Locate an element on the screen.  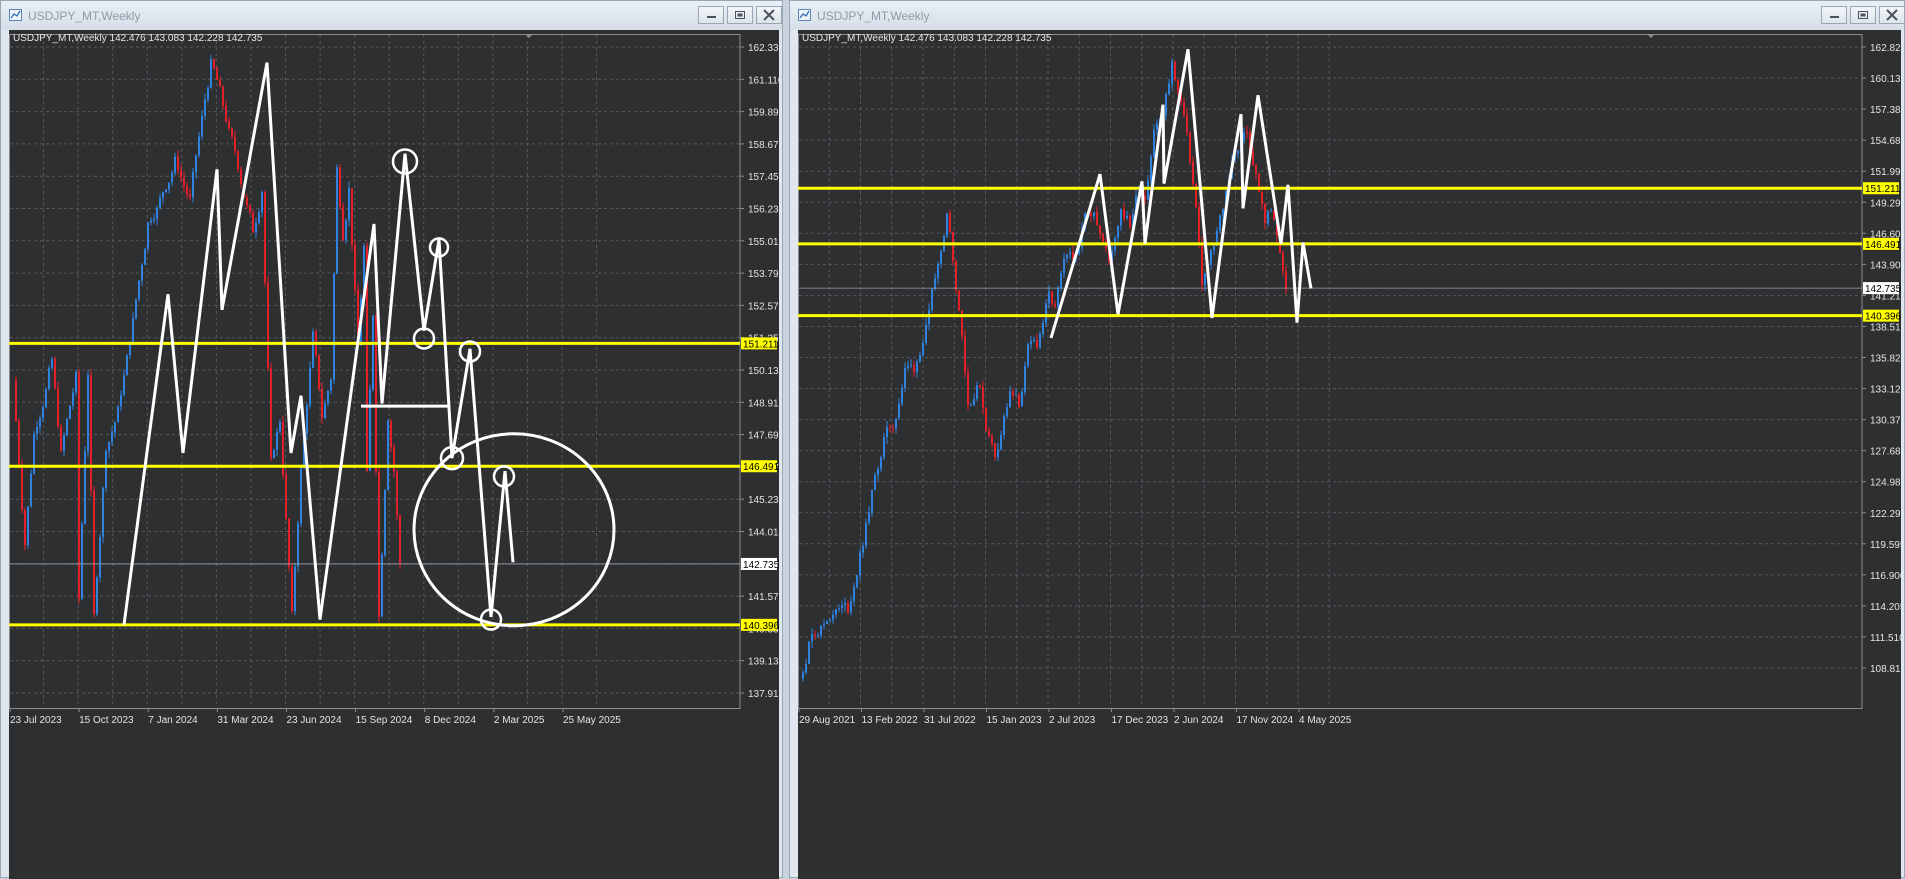
y-tick-label: 162.330 is located at coordinates (763, 48).